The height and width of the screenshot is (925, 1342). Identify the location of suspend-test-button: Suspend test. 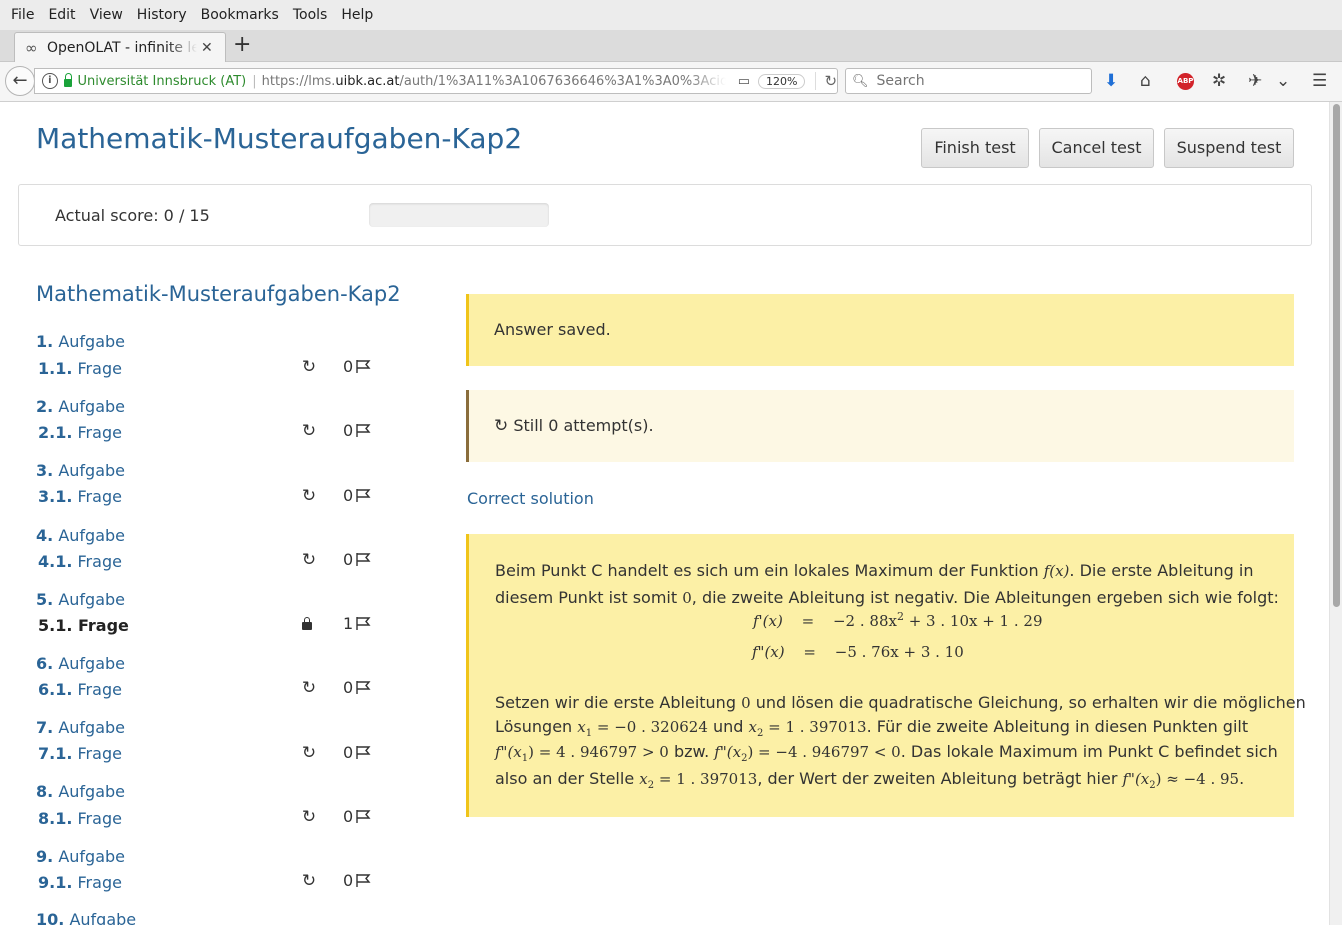
(1229, 148).